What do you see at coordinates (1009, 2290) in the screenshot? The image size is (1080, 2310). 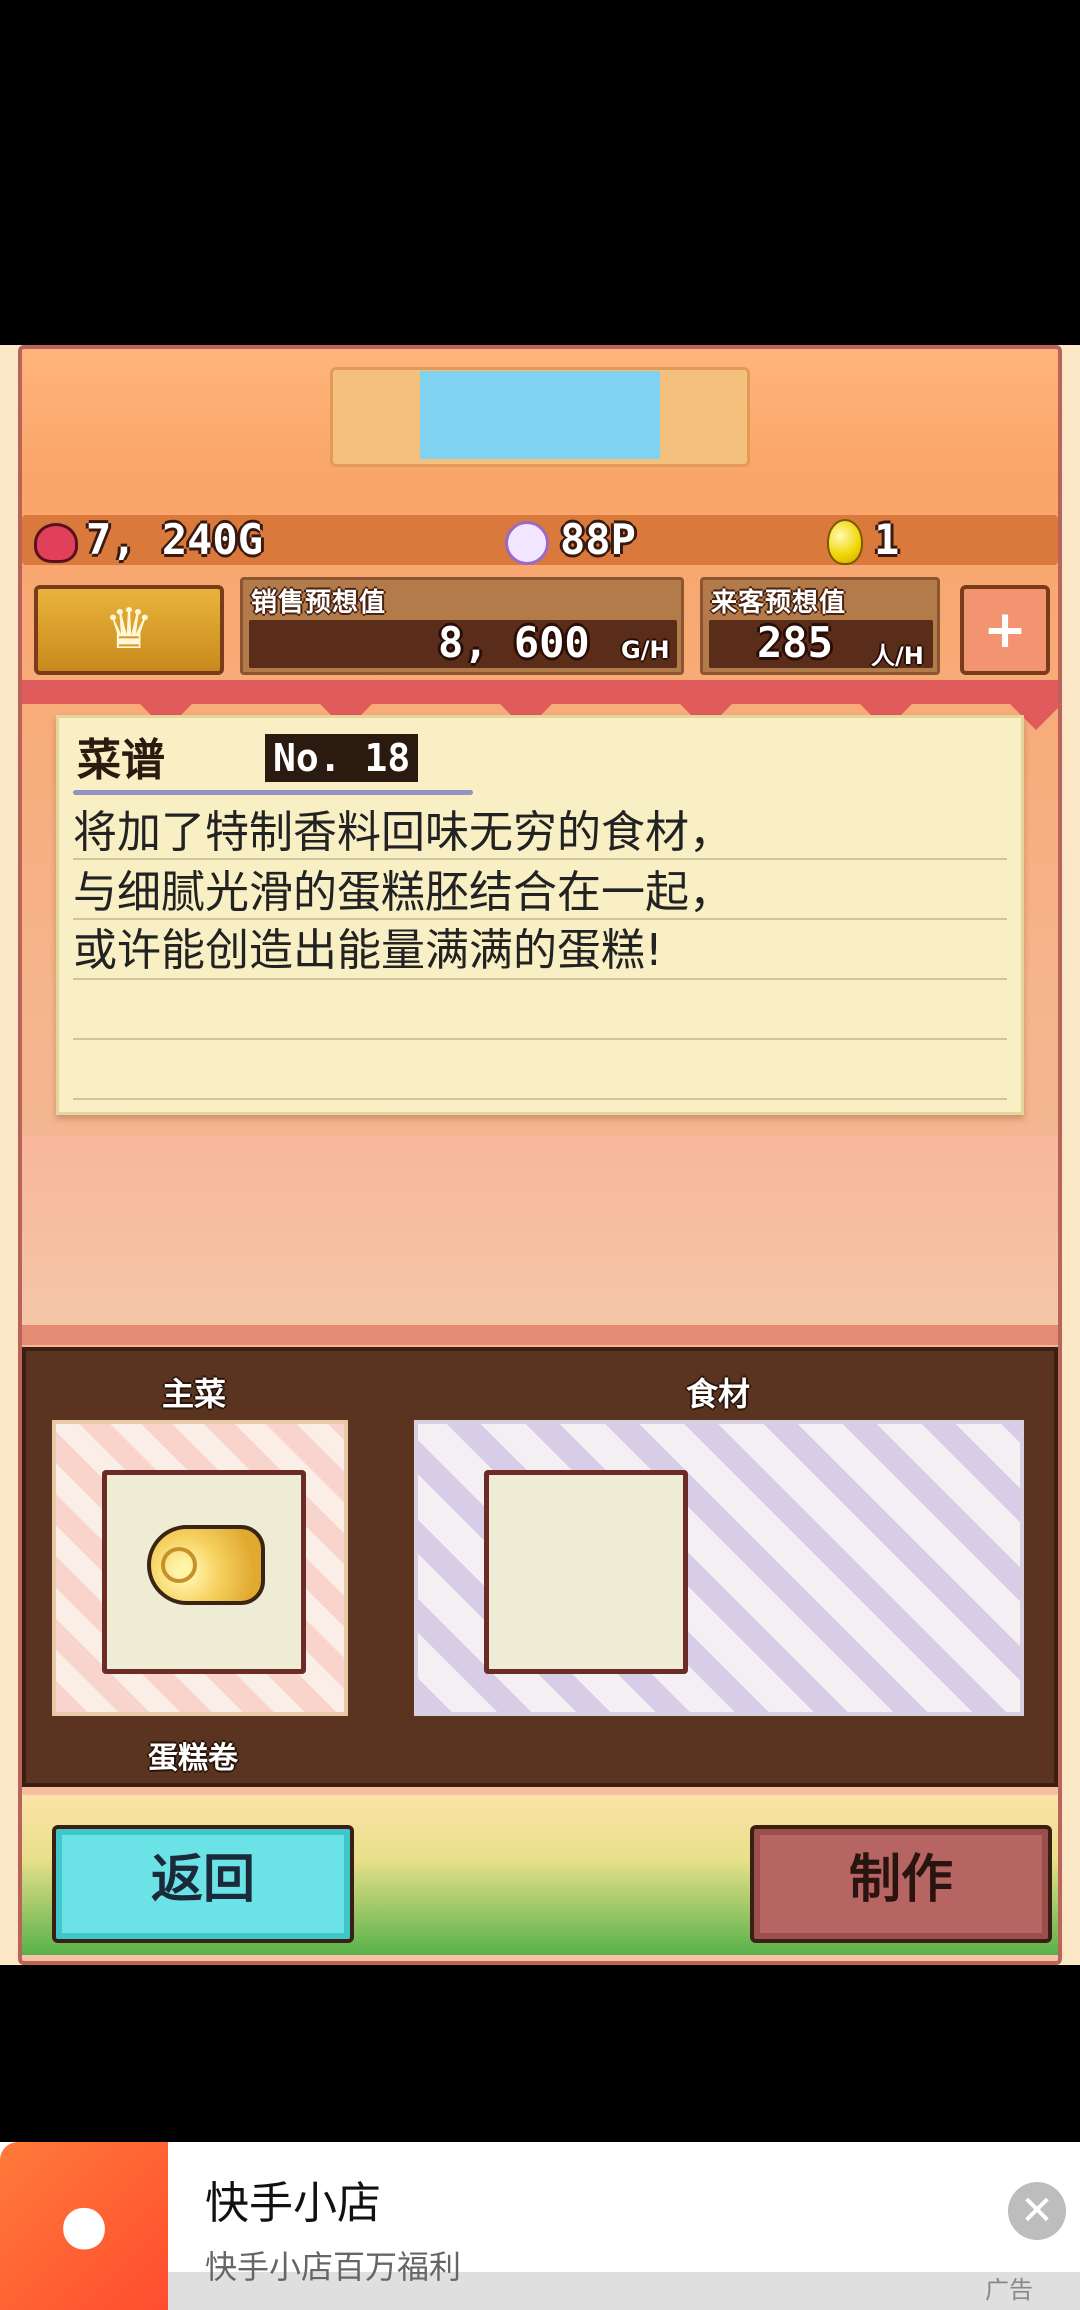 I see `ad-tag: 广告` at bounding box center [1009, 2290].